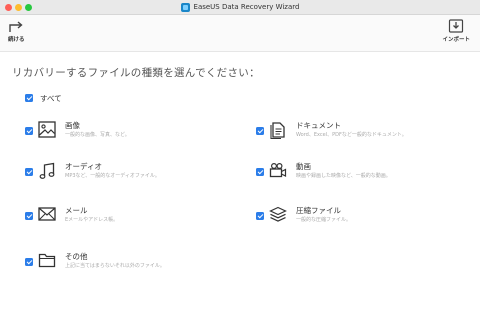 Image resolution: width=480 pixels, height=325 pixels. I want to click on videos-checkbox, so click(260, 172).